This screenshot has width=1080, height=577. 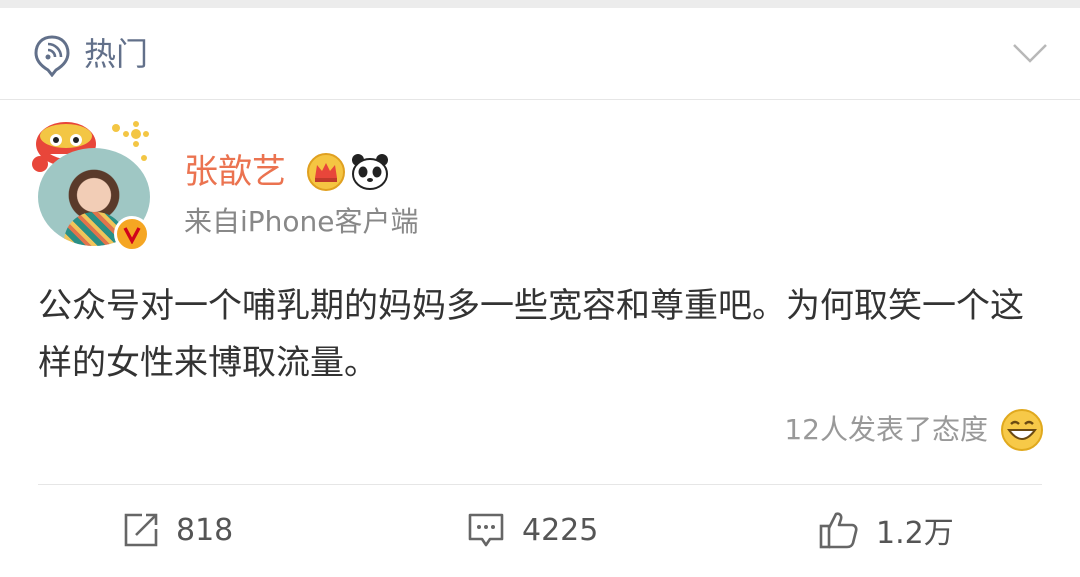 What do you see at coordinates (915, 533) in the screenshot?
I see `like-count: 1.2万` at bounding box center [915, 533].